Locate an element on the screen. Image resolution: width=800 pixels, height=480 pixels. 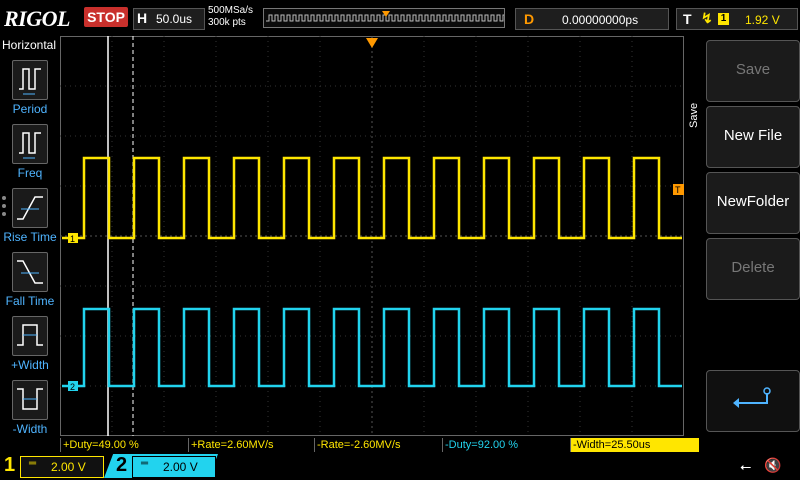
period-icon is located at coordinates (30, 80).